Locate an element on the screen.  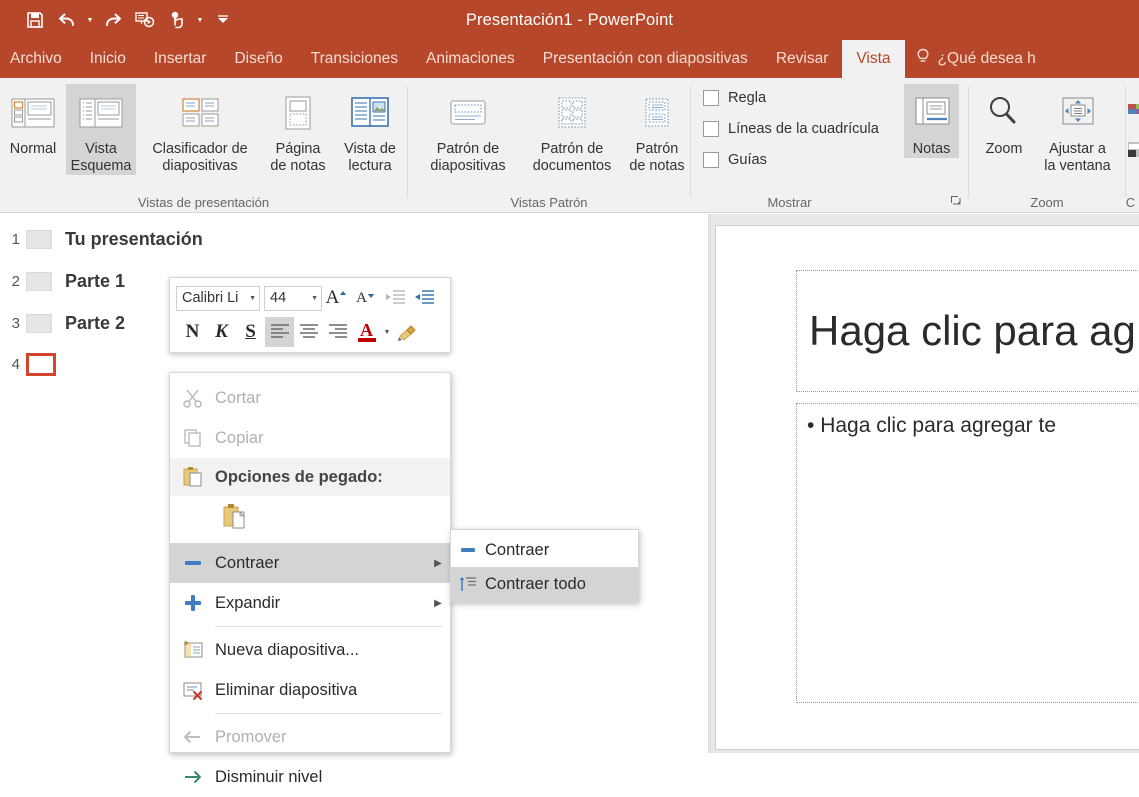
ribbon-button-grayscale is located at coordinates (1133, 149).